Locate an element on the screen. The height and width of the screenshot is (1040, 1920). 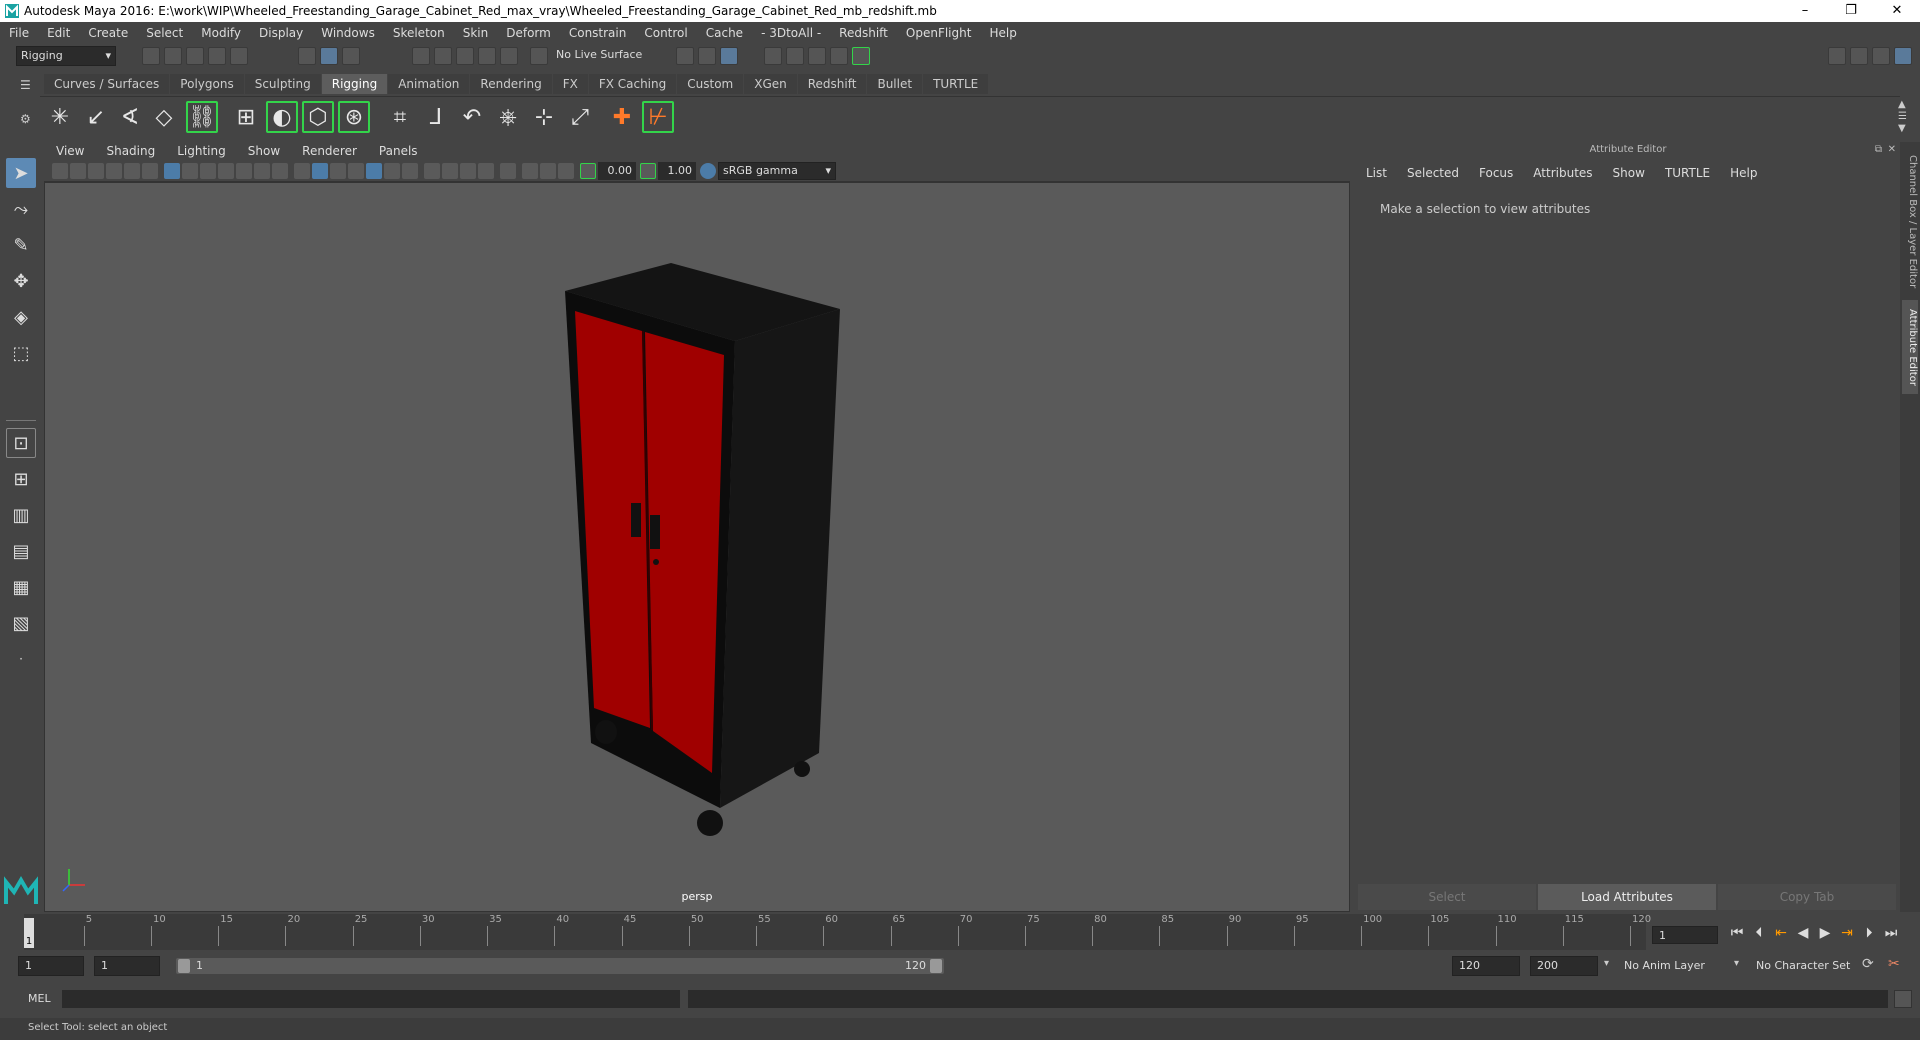
cluster-icon: ⊛ is located at coordinates (354, 117).